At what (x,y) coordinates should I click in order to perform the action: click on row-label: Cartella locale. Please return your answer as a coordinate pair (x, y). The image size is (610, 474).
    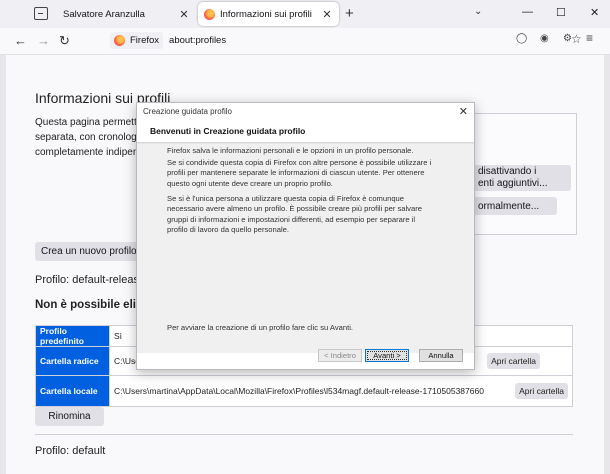
    Looking at the image, I should click on (72, 391).